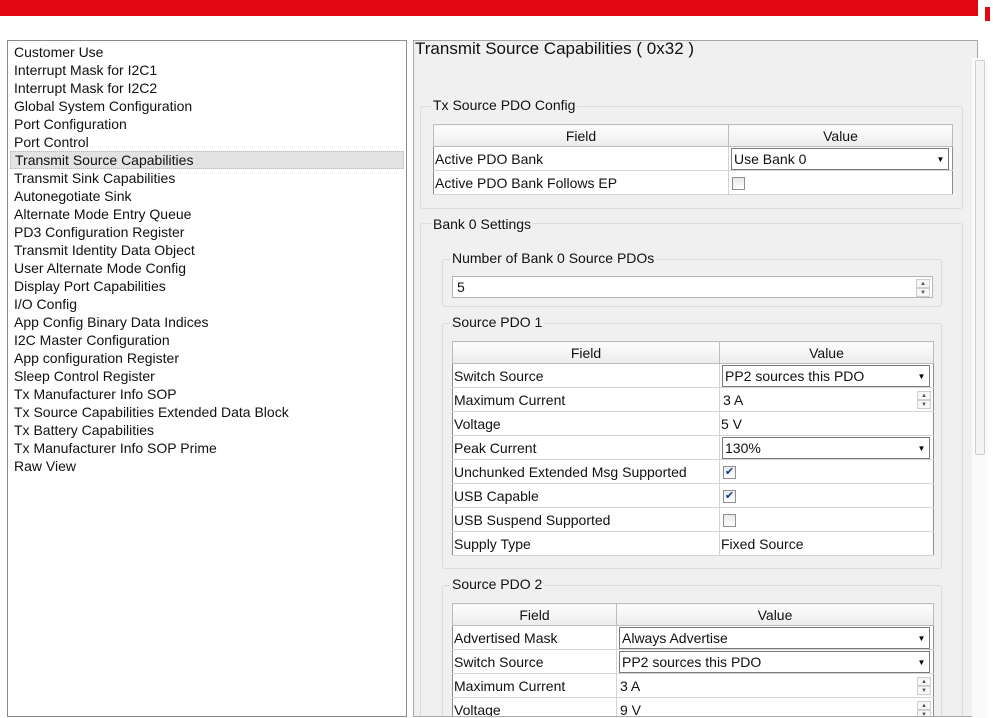  What do you see at coordinates (207, 88) in the screenshot?
I see `sidebar-item: Interrupt Mask for I2C2` at bounding box center [207, 88].